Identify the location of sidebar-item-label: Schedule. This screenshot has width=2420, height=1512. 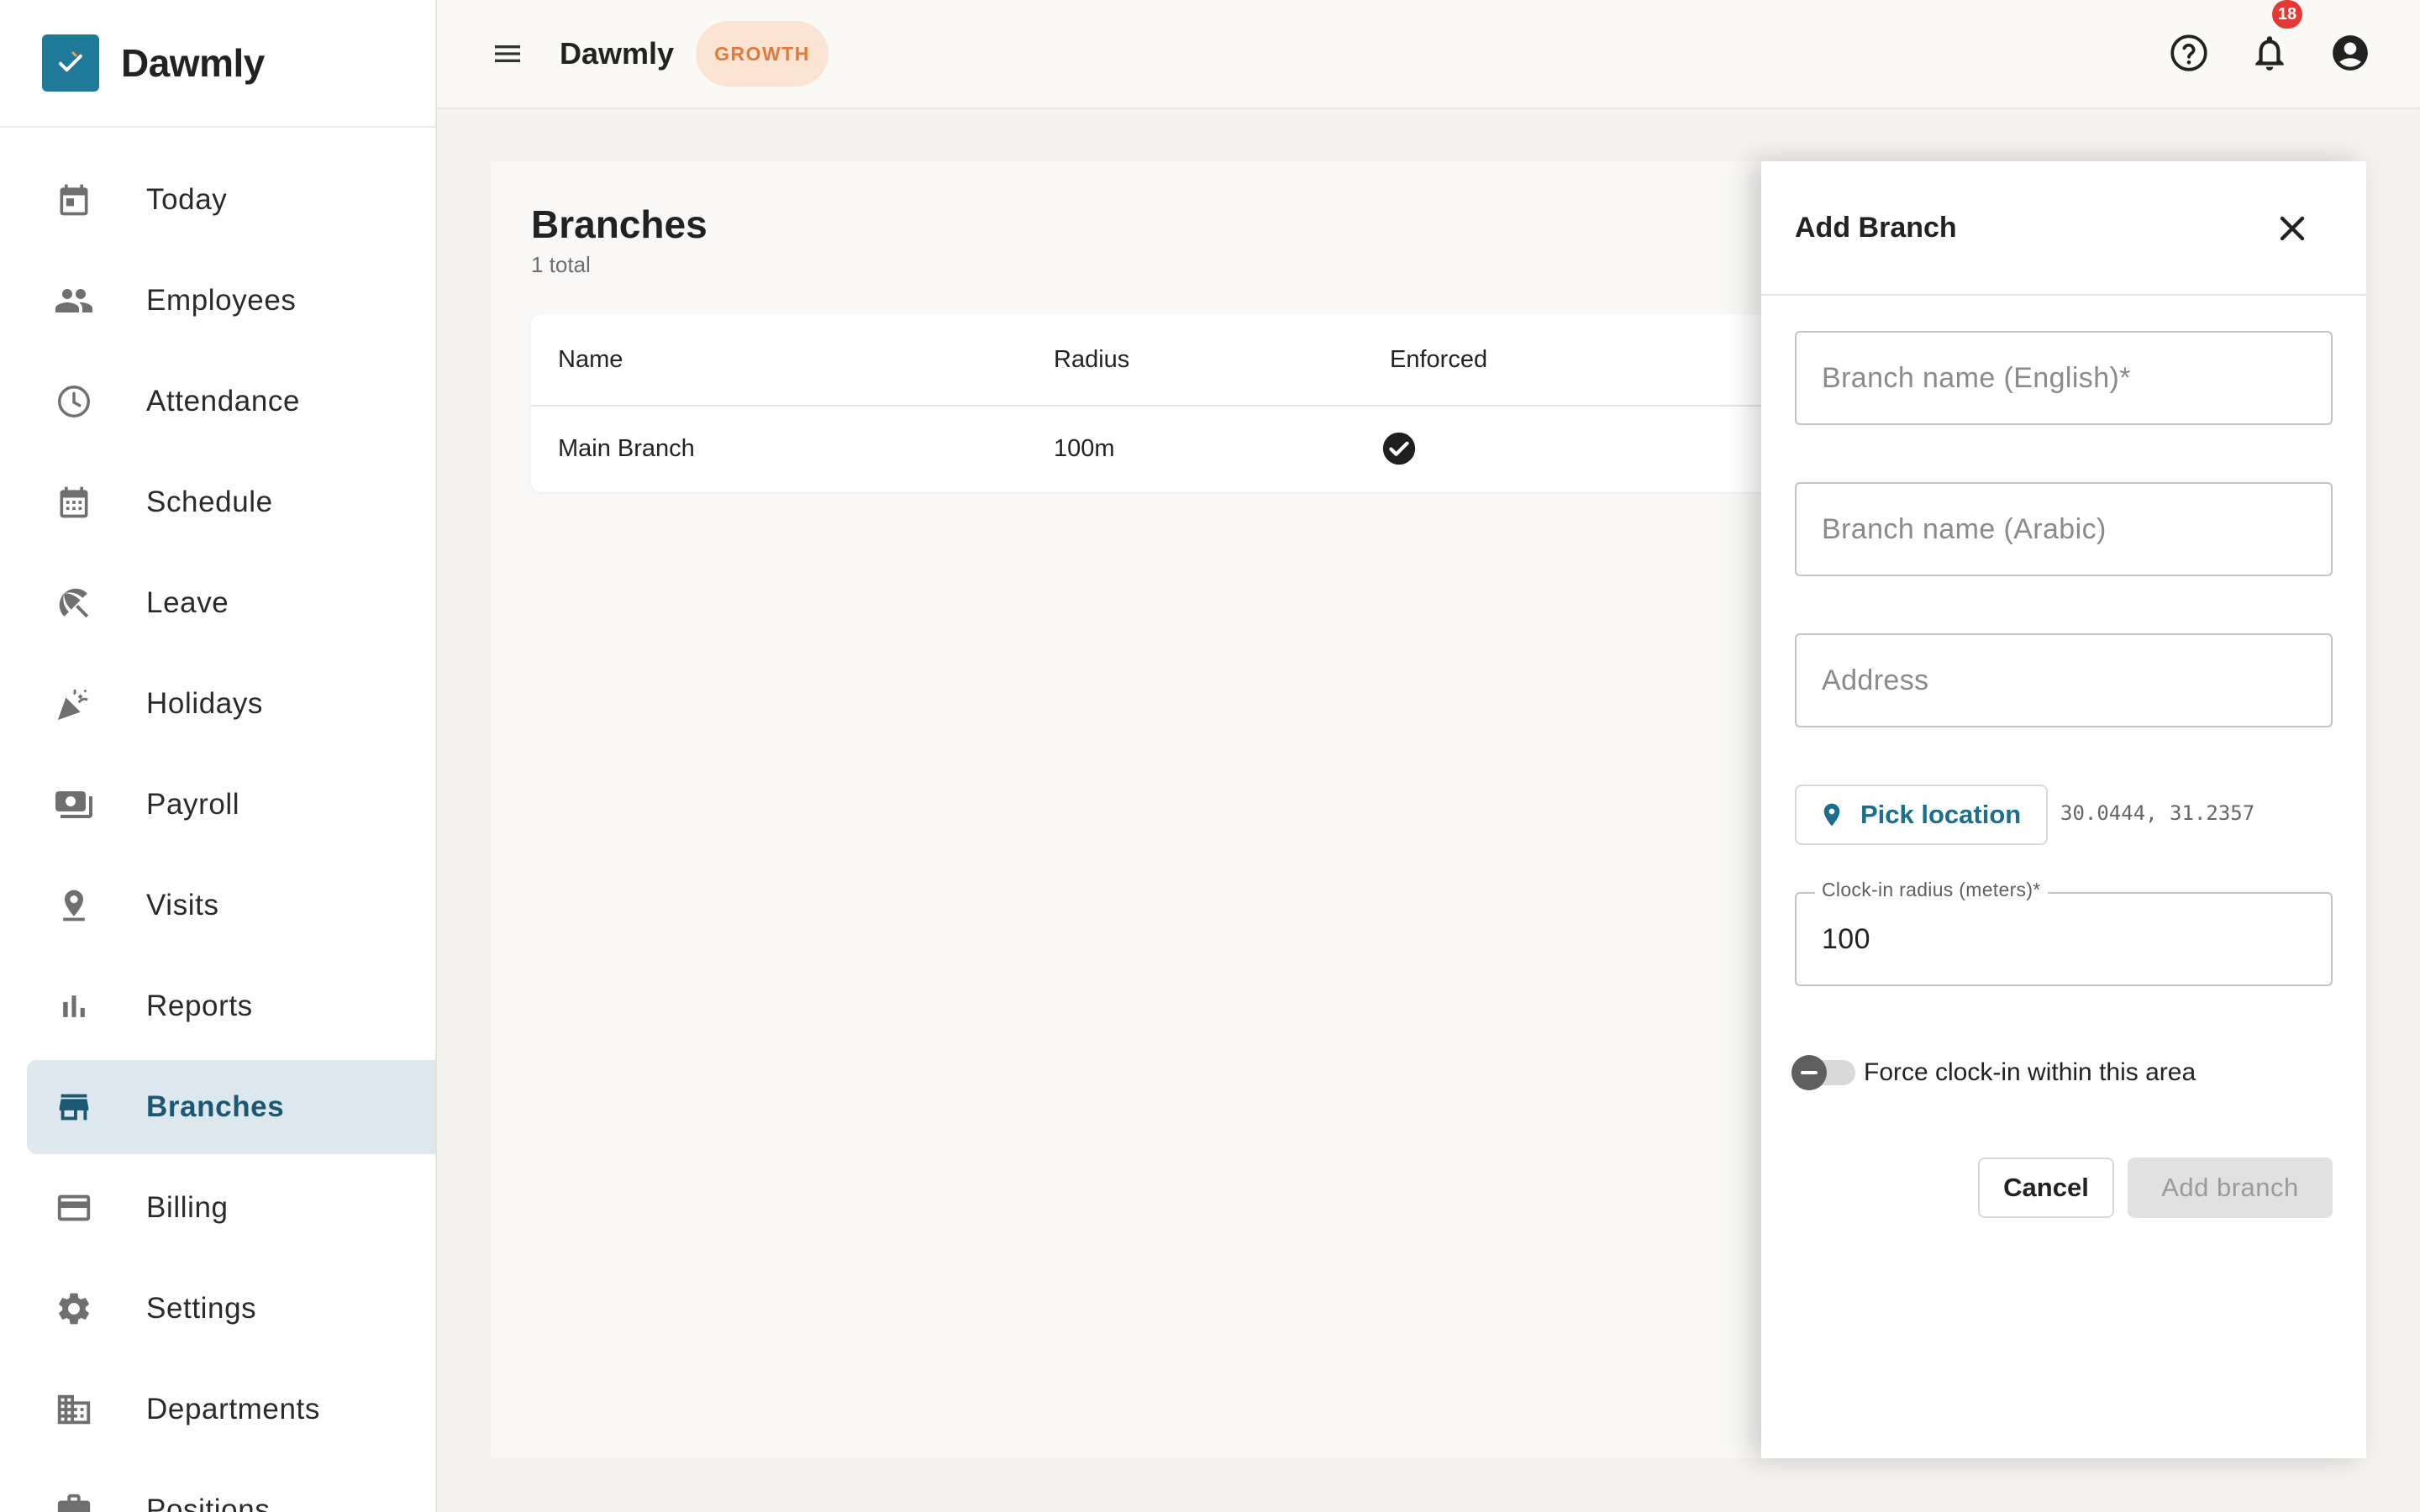
(210, 502).